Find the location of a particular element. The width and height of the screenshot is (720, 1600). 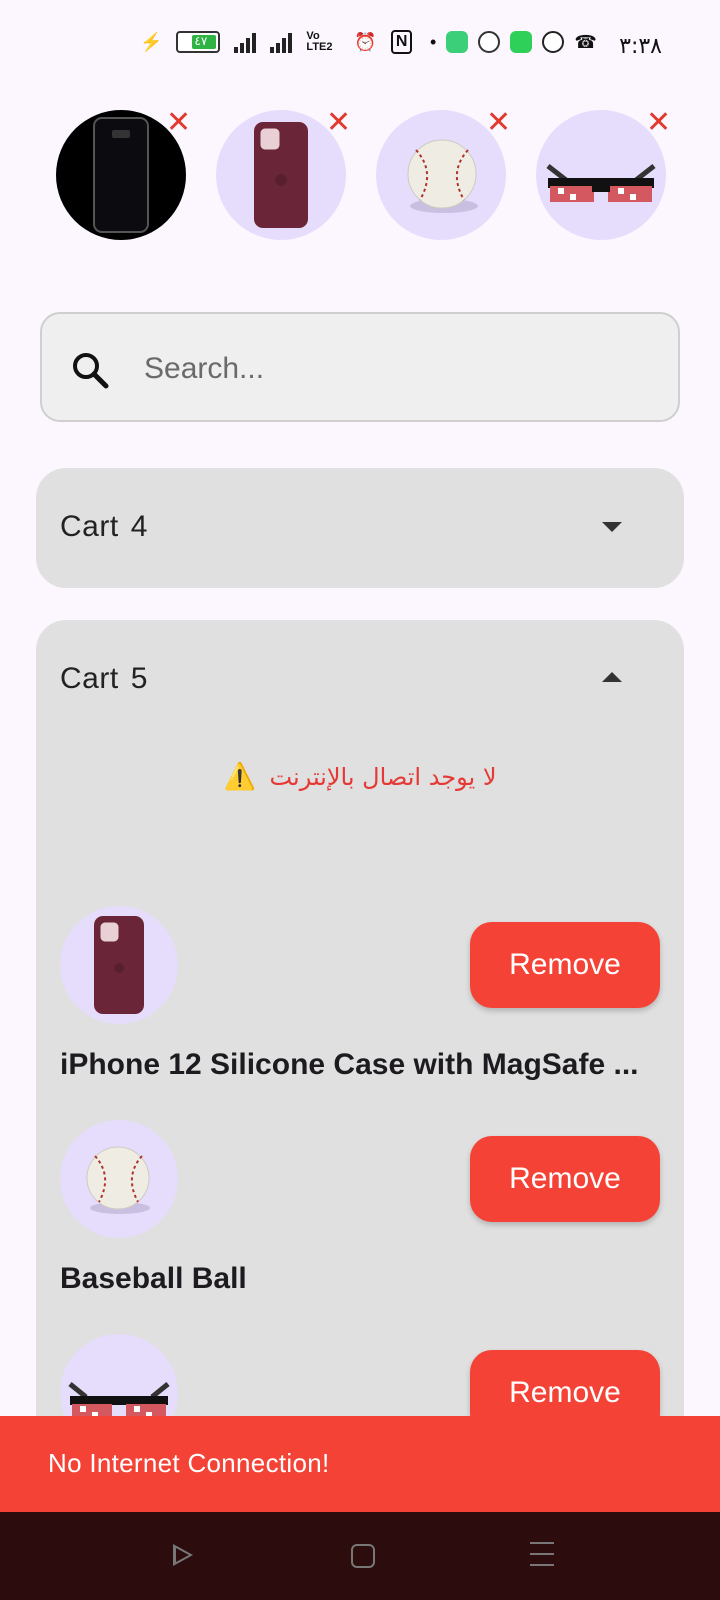

offline-warning-text: لا يوجد اتصال بالإنترنت is located at coordinates (383, 777).